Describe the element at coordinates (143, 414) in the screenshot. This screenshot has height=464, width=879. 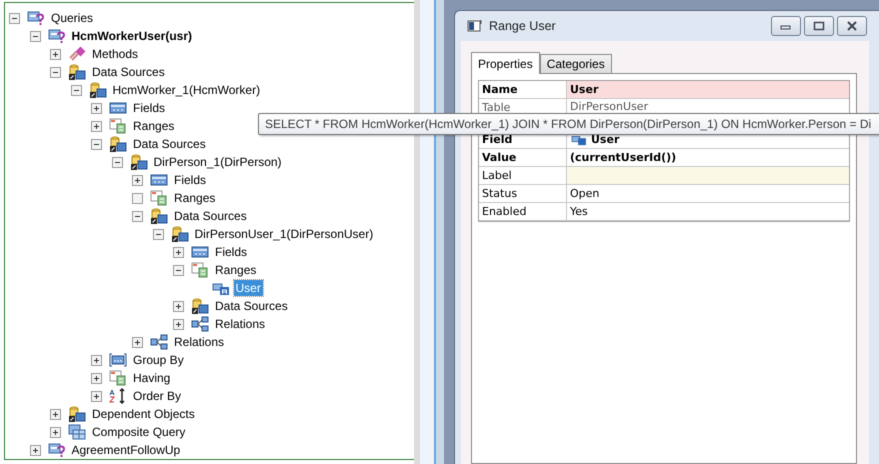
I see `tree-item: Dependent Objects` at that location.